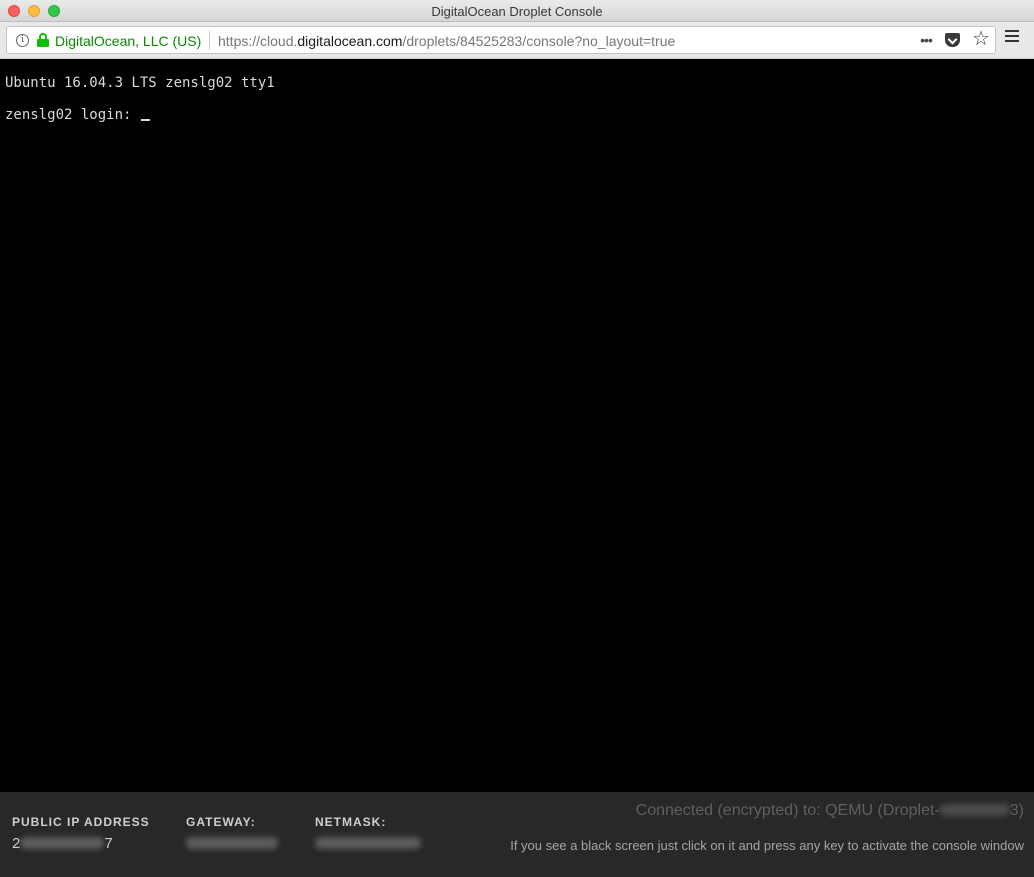  I want to click on pocket-icon, so click(952, 40).